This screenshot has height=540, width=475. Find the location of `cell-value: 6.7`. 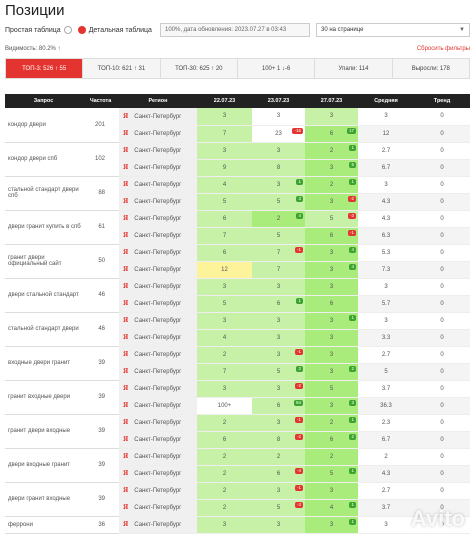

cell-value: 6.7 is located at coordinates (386, 439).